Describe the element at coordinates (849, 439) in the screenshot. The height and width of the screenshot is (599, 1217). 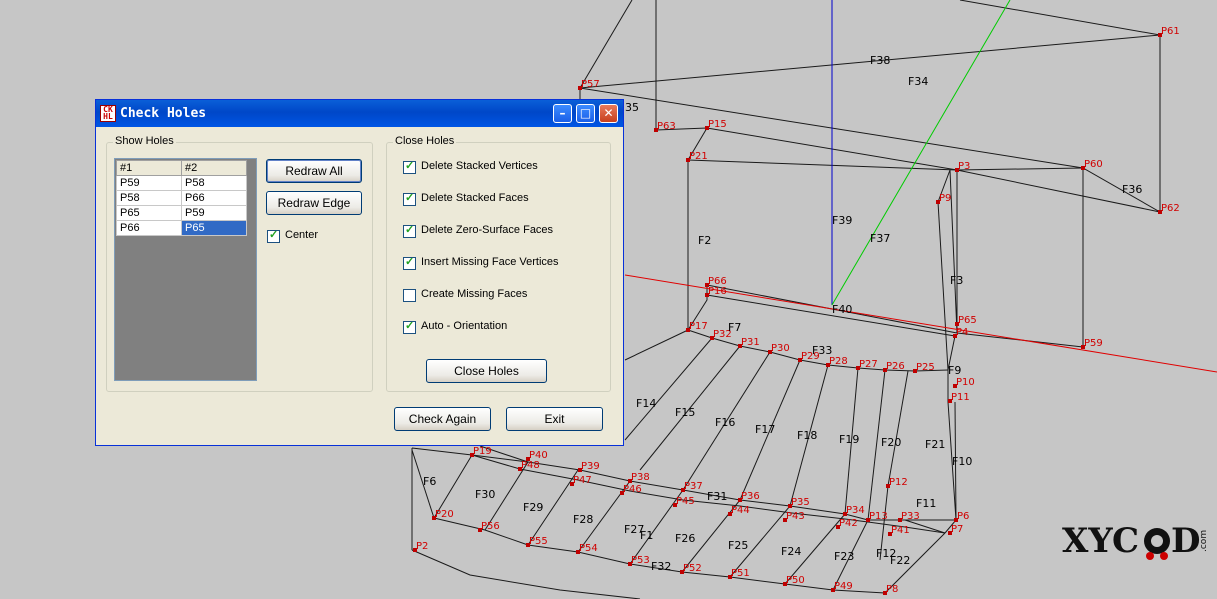
I see `face-label: F19` at that location.